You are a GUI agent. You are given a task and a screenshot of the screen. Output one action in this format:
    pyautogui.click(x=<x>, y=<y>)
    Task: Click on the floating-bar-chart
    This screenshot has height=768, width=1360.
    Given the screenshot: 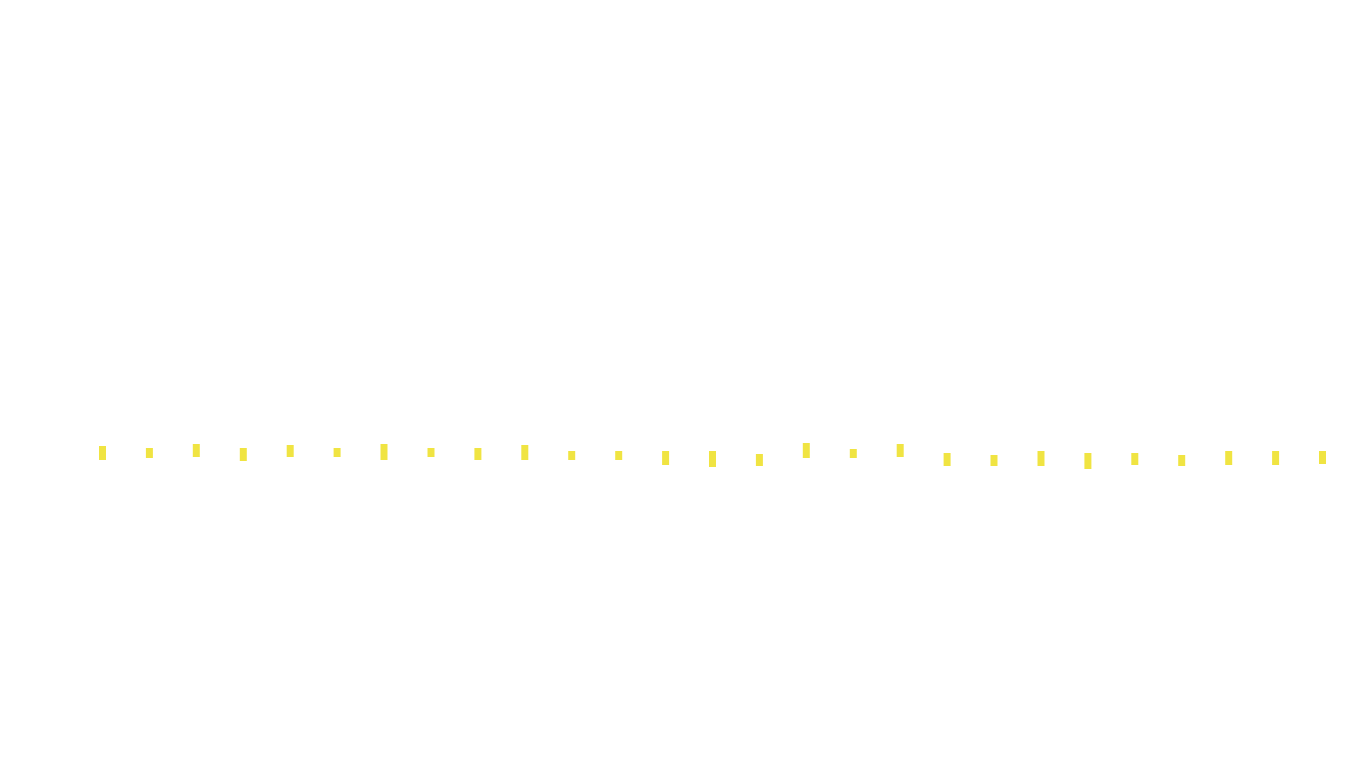 What is the action you would take?
    pyautogui.click(x=712, y=456)
    